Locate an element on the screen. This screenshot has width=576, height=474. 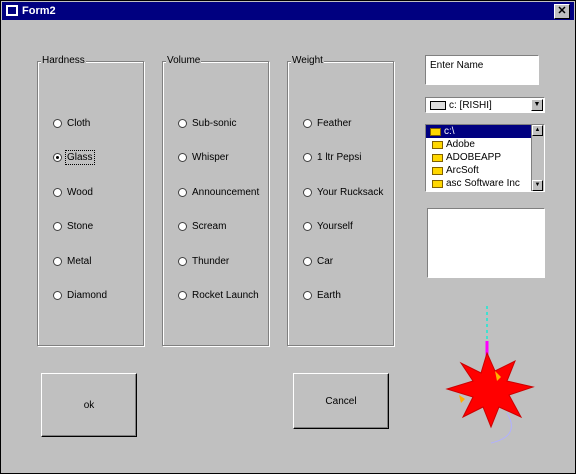
volume-option: Thunder is located at coordinates (203, 261).